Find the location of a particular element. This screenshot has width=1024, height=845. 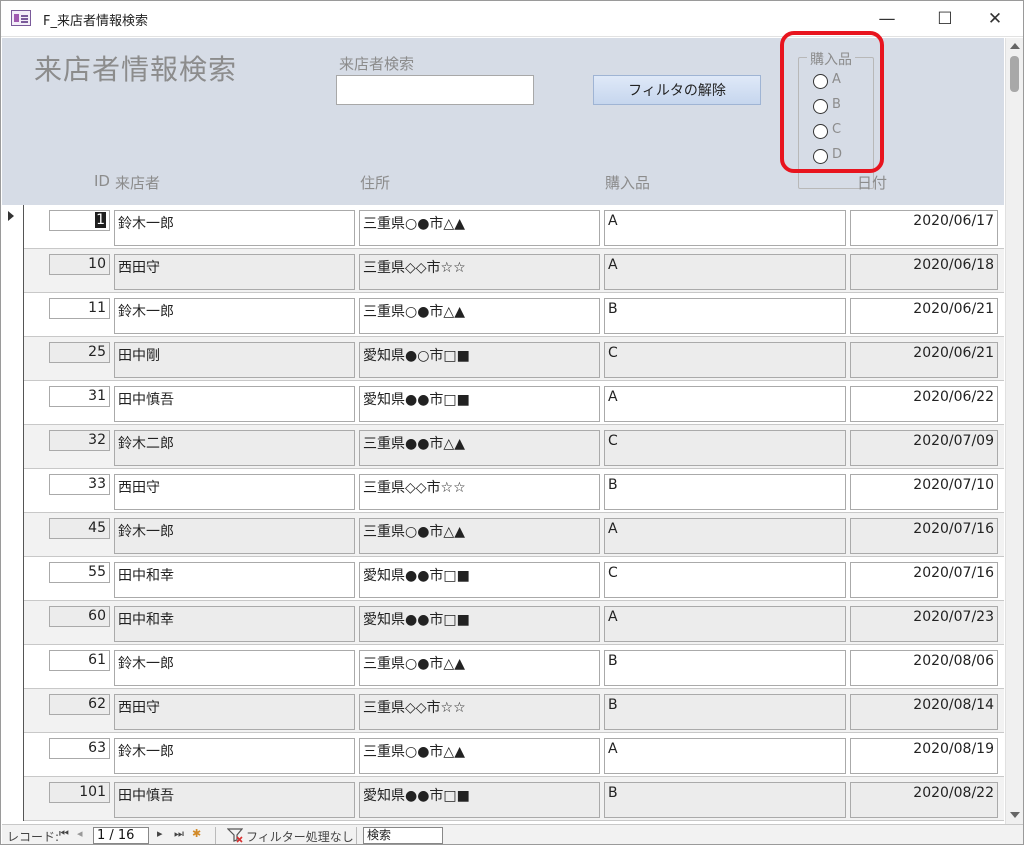

radio-a is located at coordinates (820, 81).